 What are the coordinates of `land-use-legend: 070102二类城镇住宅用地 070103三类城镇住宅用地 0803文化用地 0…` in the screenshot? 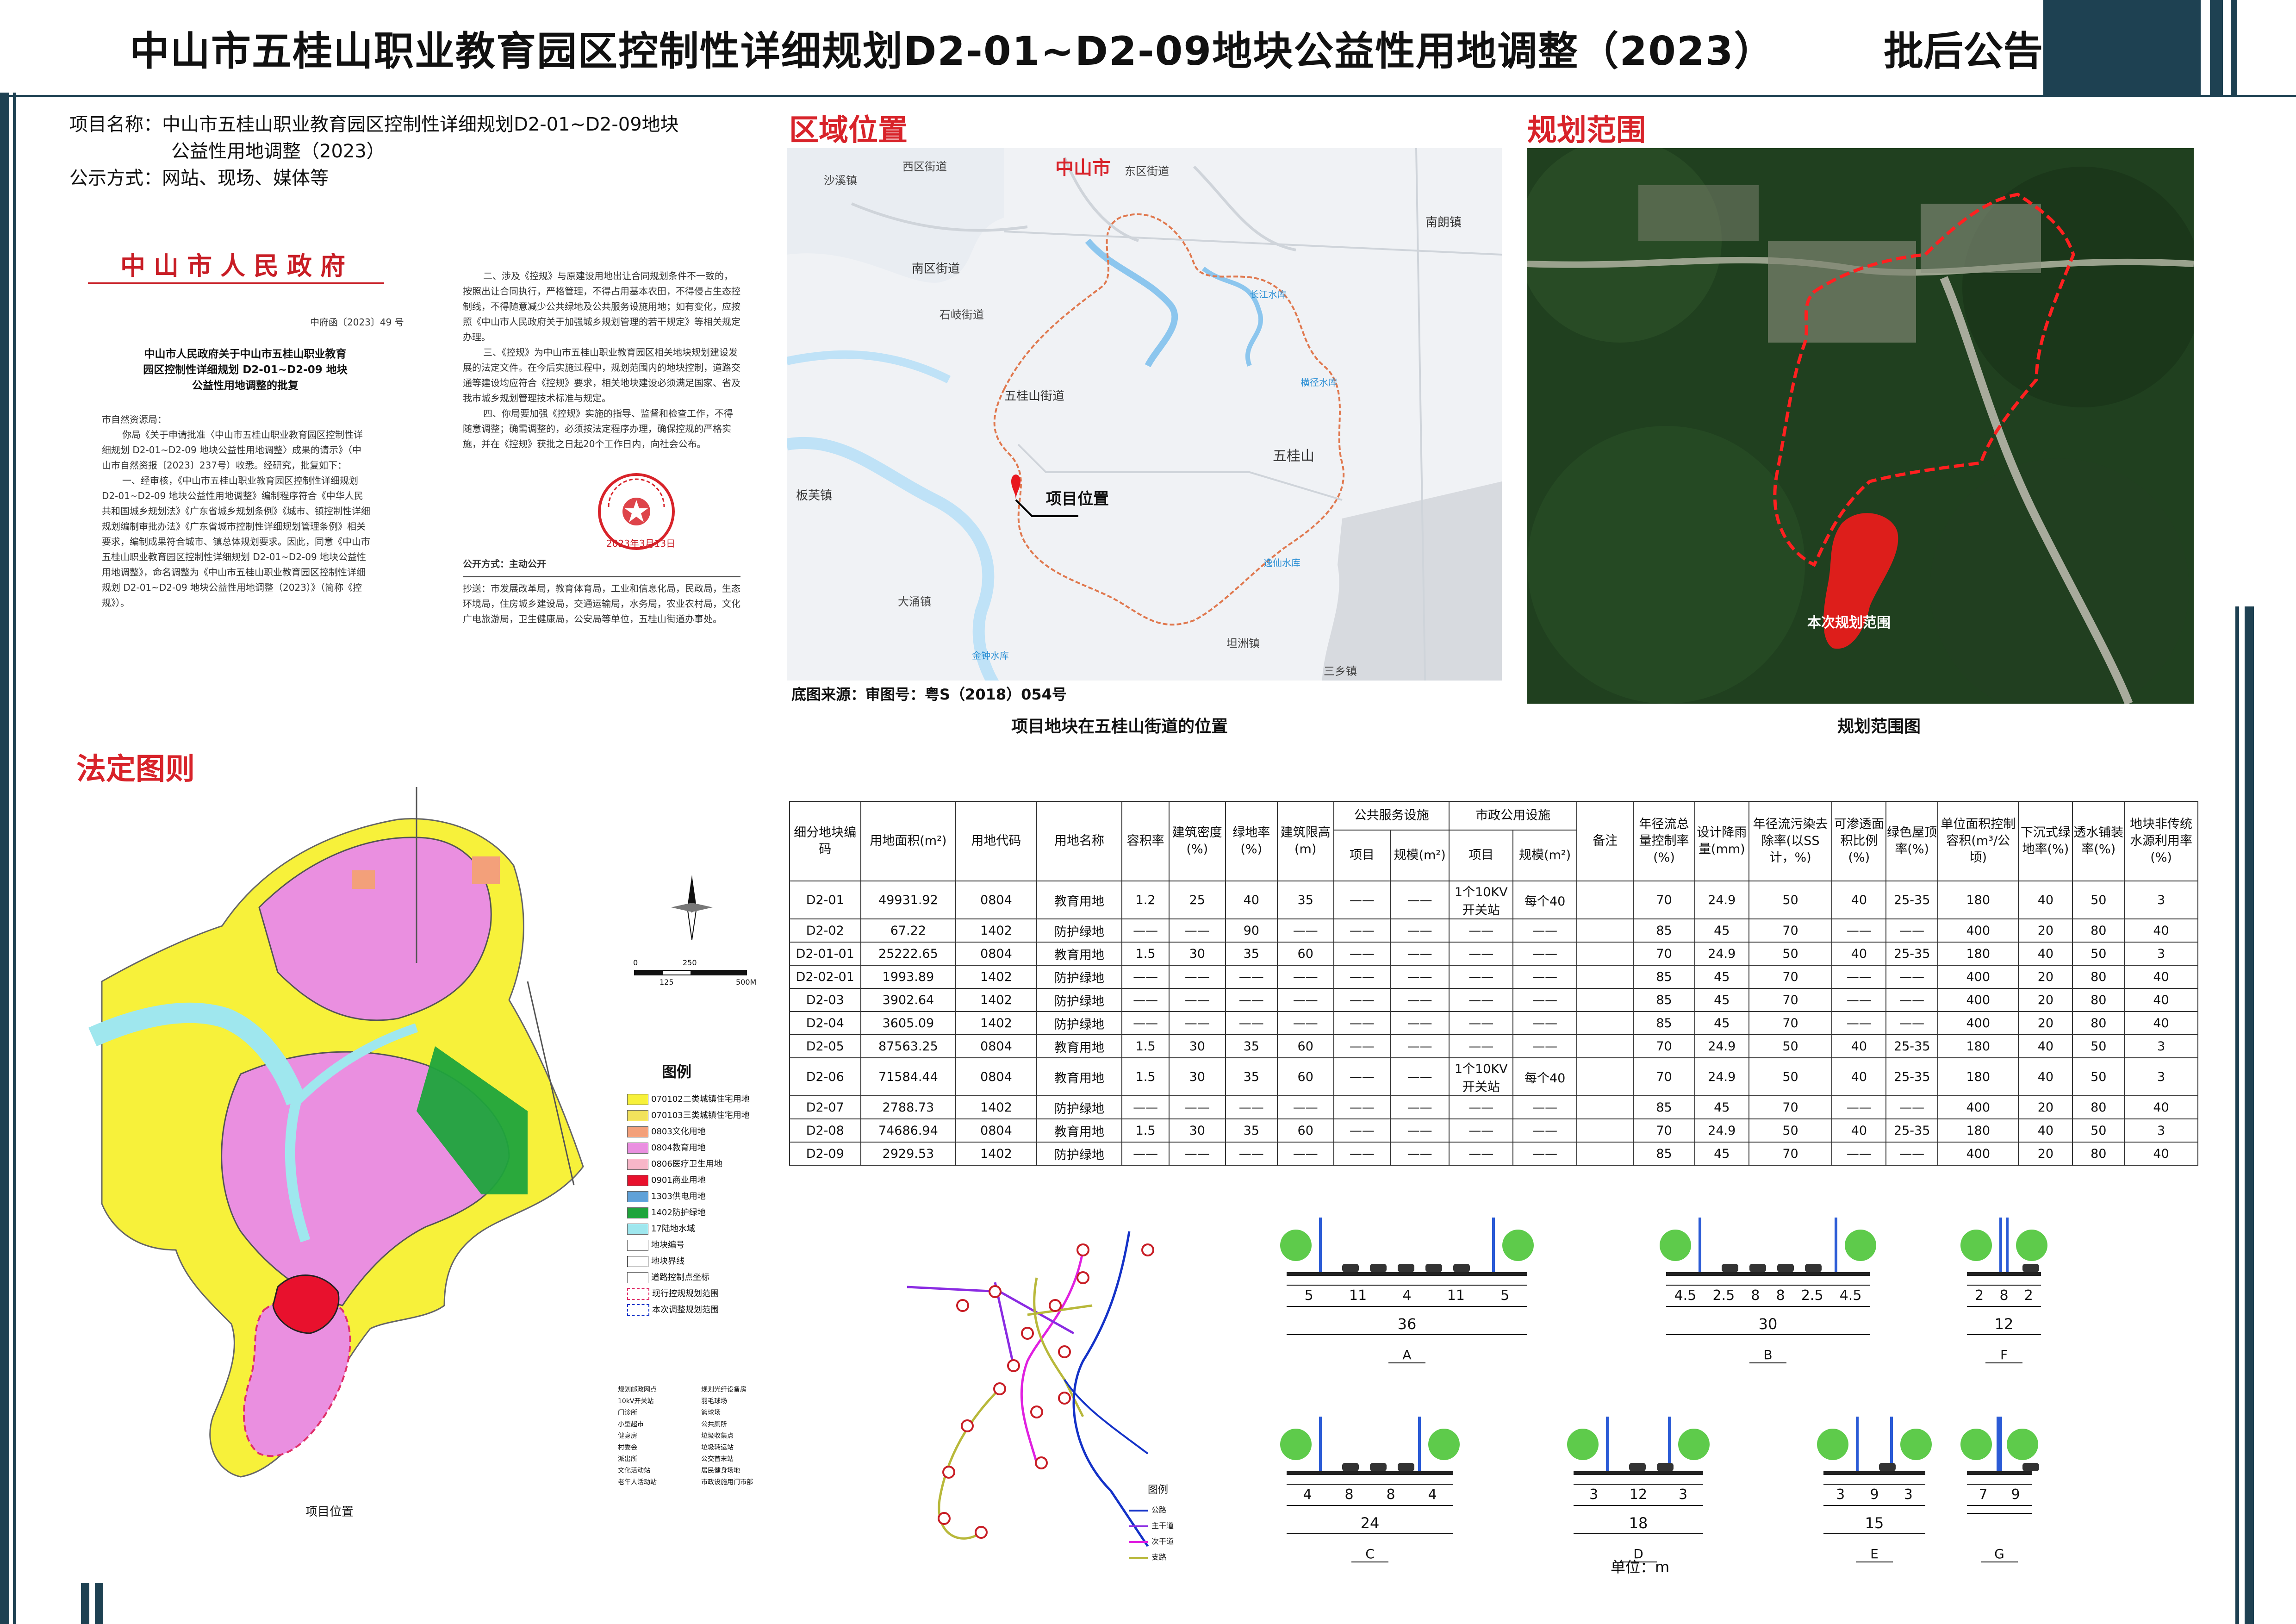 It's located at (705, 1206).